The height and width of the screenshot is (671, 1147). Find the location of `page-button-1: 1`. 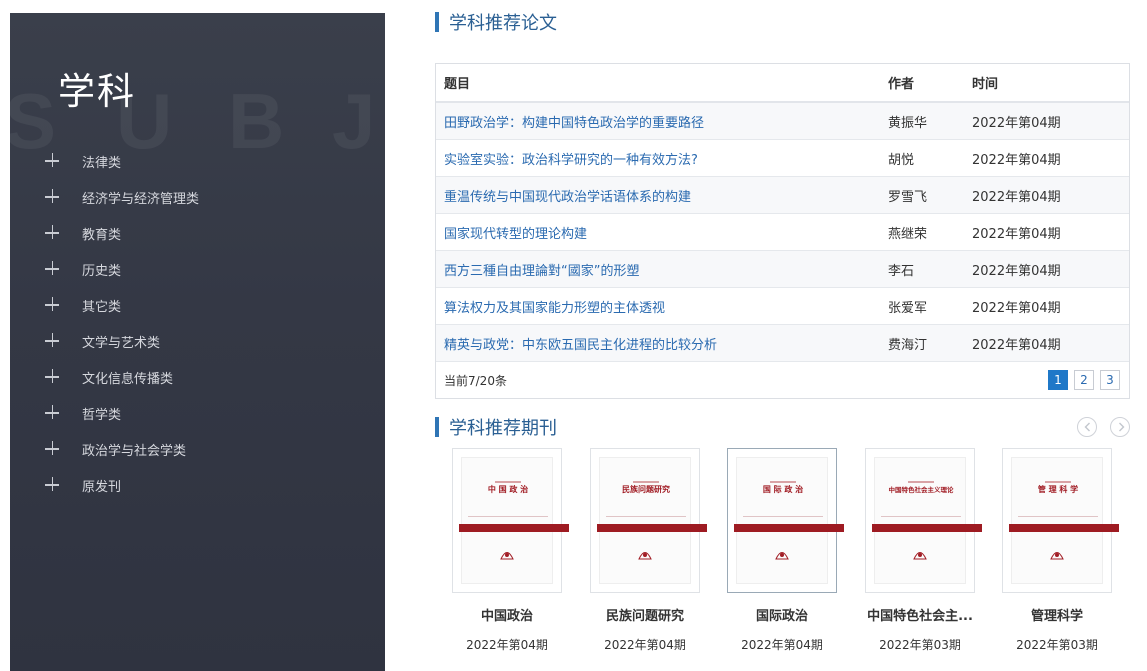

page-button-1: 1 is located at coordinates (1058, 380).